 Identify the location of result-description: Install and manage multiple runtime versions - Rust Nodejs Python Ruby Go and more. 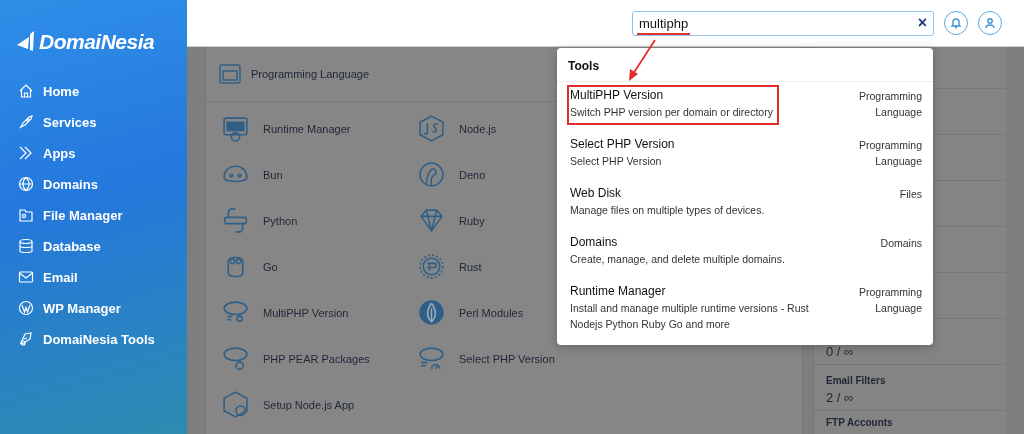
(690, 316).